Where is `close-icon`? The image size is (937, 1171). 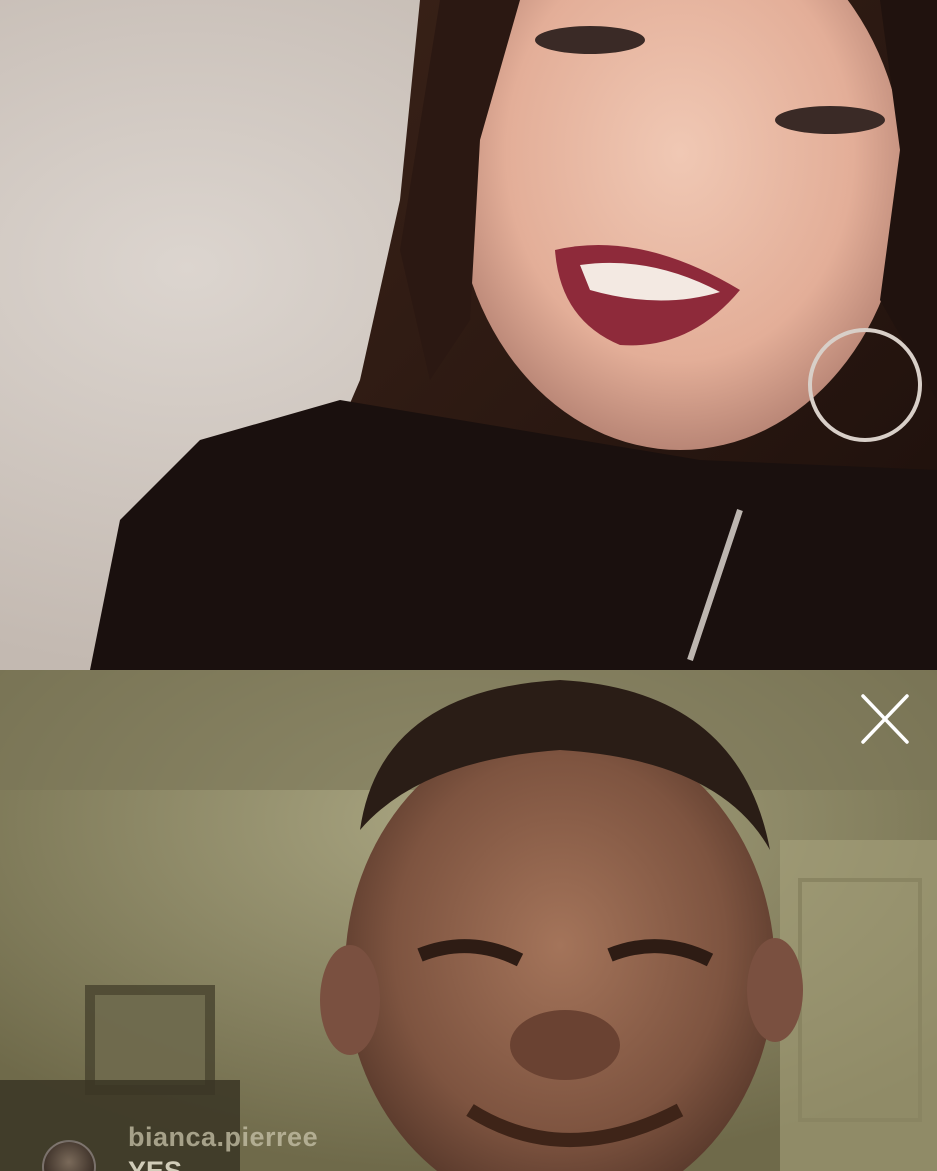 close-icon is located at coordinates (885, 719).